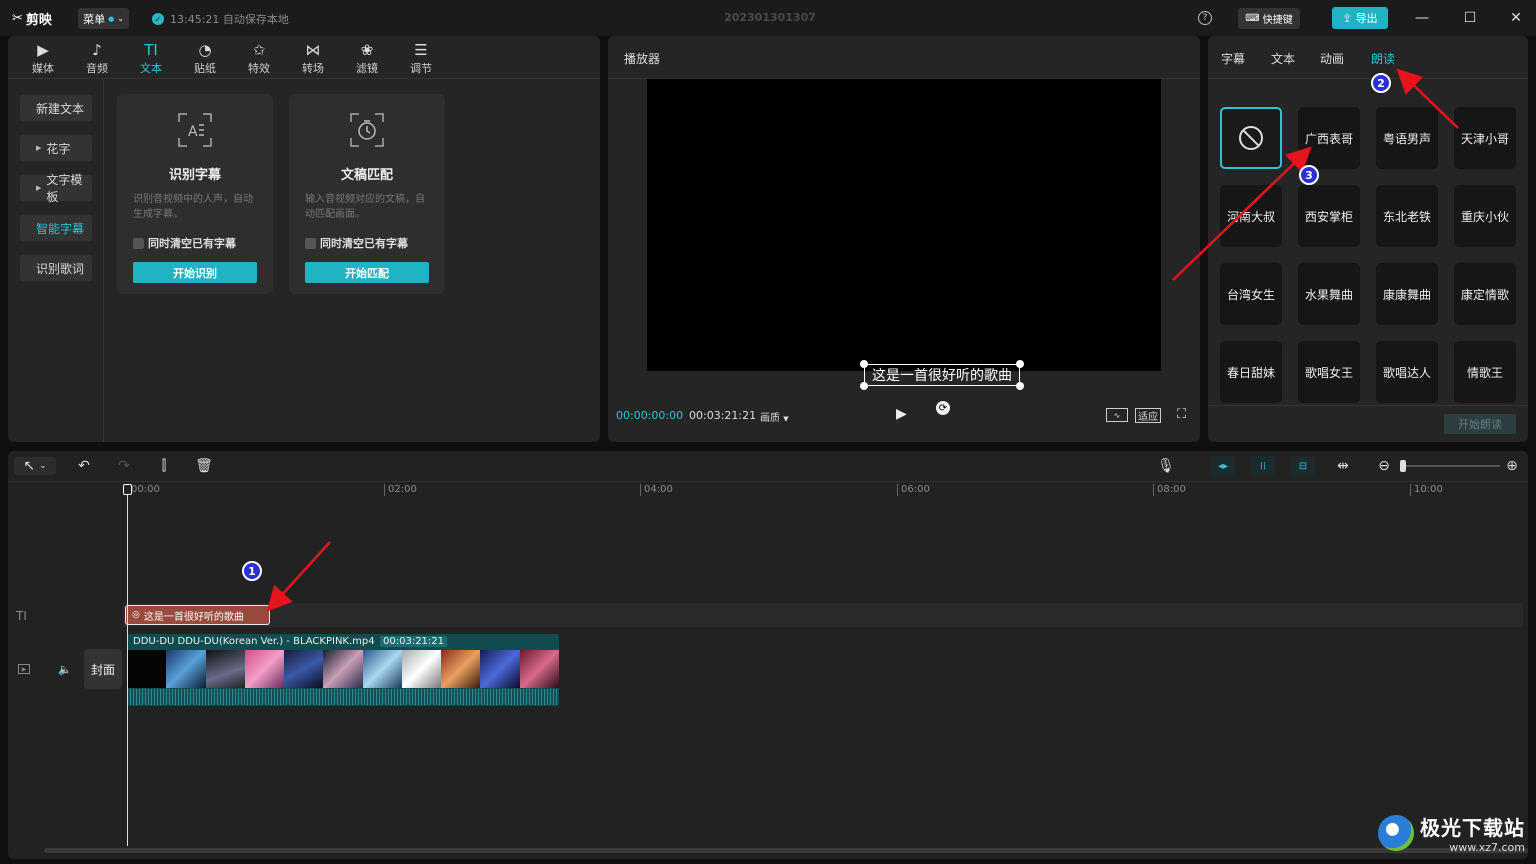  I want to click on delete-icon: 🗑, so click(204, 466).